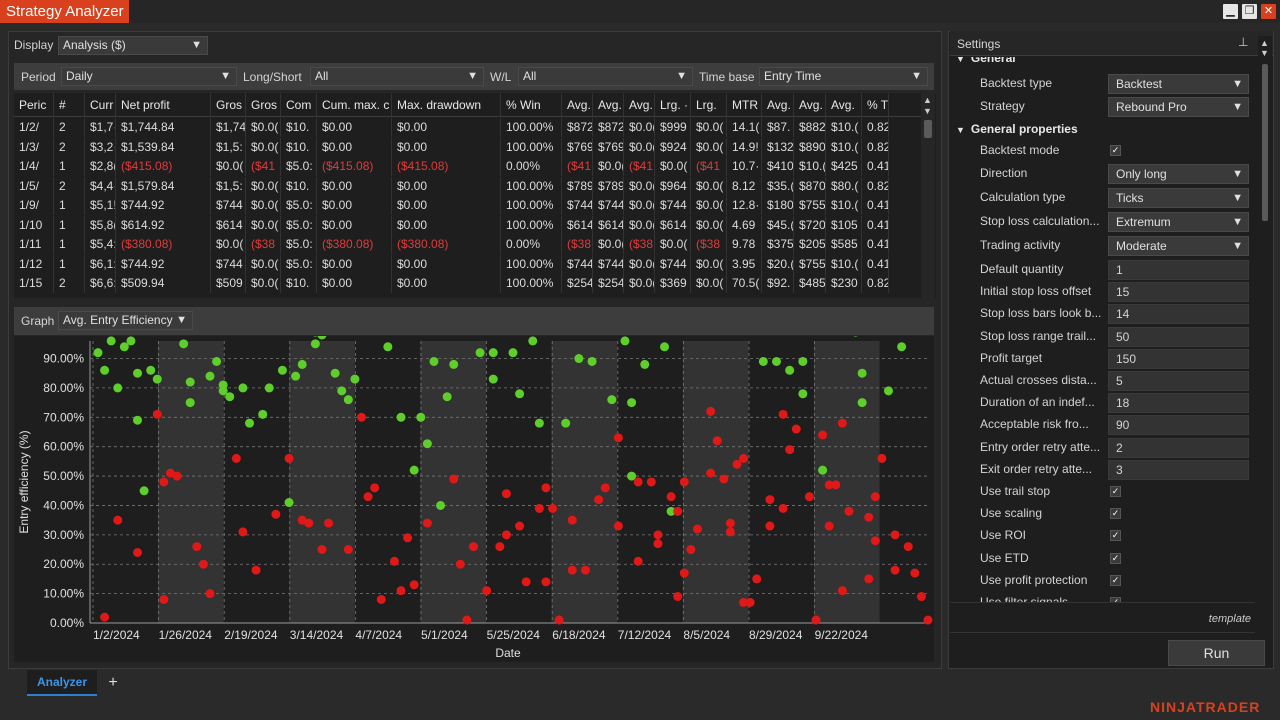 The width and height of the screenshot is (1280, 720). I want to click on pin-icon: ⊥, so click(1243, 42).